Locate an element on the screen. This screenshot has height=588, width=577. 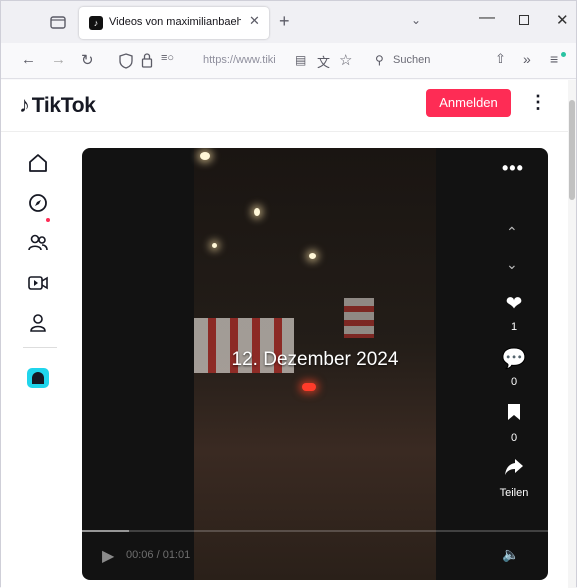
active-tab: ♪ Videos von maximilianbaehring ✕ is located at coordinates (174, 23).